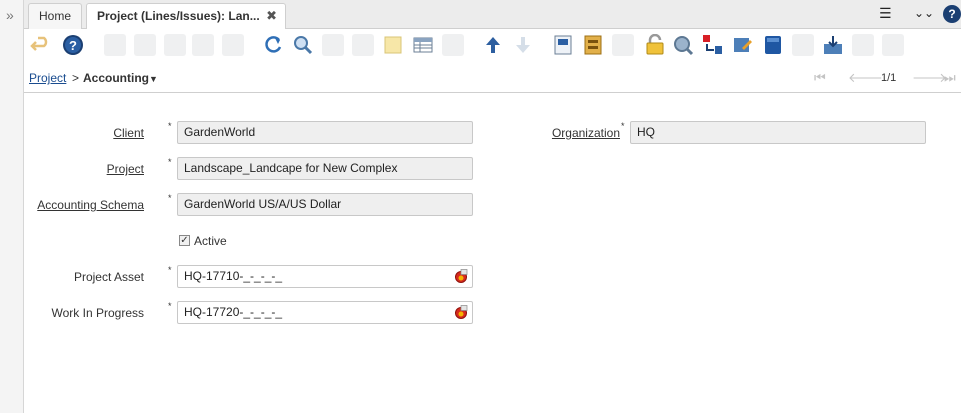 The image size is (961, 413). I want to click on multi-record-icon, so click(453, 45).